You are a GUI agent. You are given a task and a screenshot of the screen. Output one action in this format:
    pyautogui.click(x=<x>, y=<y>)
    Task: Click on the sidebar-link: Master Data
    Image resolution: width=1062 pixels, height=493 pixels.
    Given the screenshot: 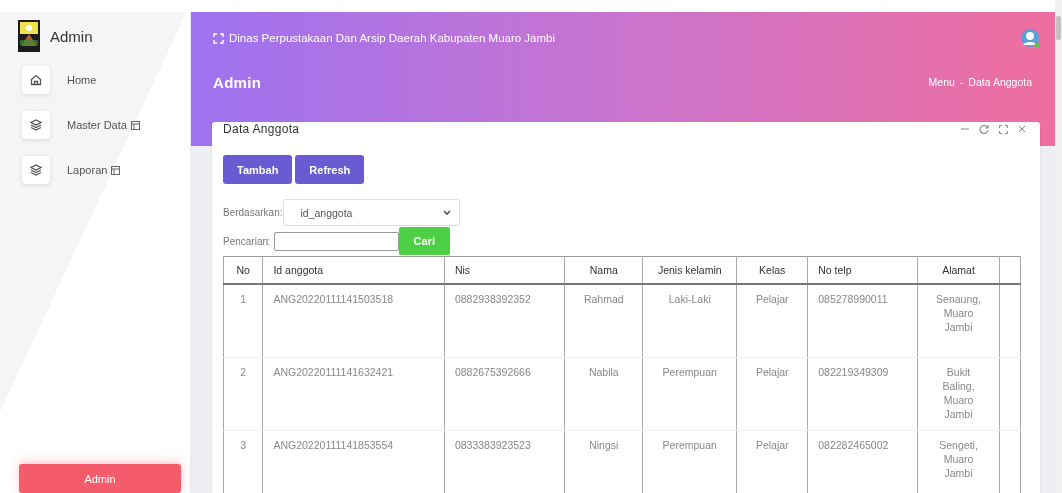 What is the action you would take?
    pyautogui.click(x=103, y=125)
    